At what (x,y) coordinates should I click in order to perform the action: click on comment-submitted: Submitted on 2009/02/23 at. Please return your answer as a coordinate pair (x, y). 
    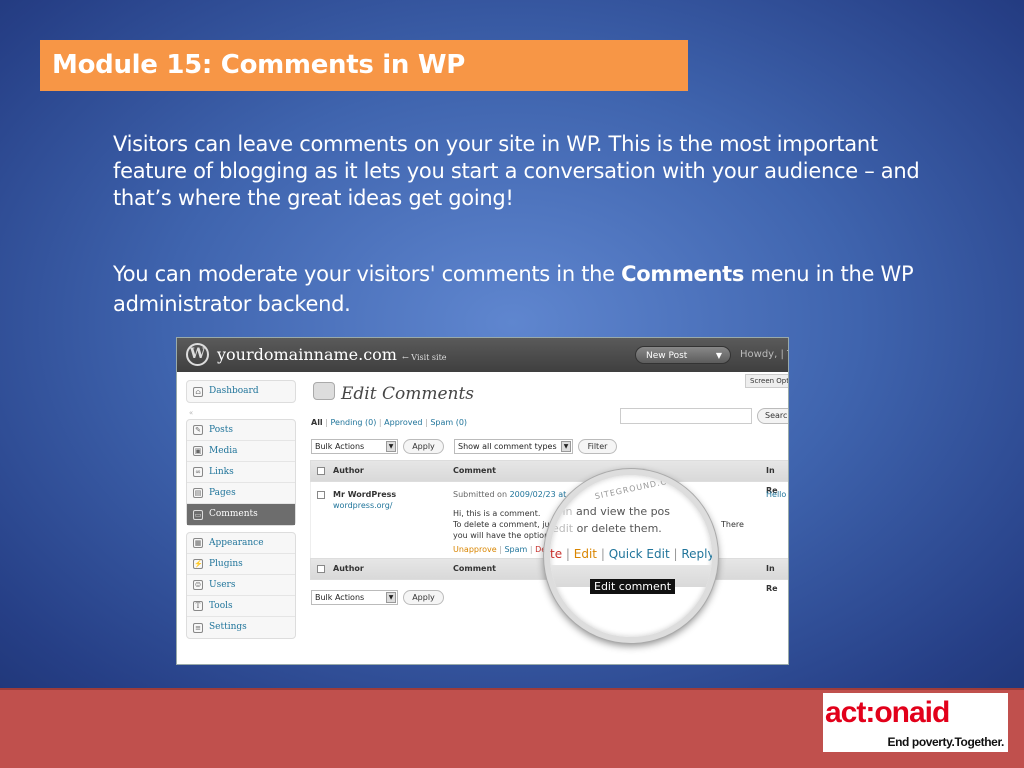
    Looking at the image, I should click on (509, 494).